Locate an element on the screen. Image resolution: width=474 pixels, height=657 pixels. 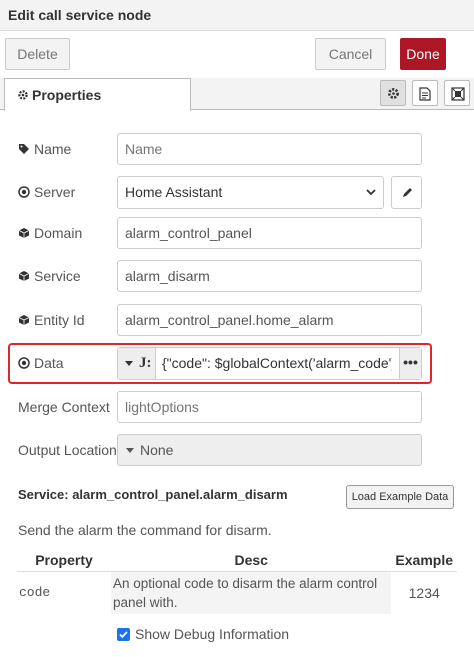
show-debug-option: Show Debug Information is located at coordinates (203, 634).